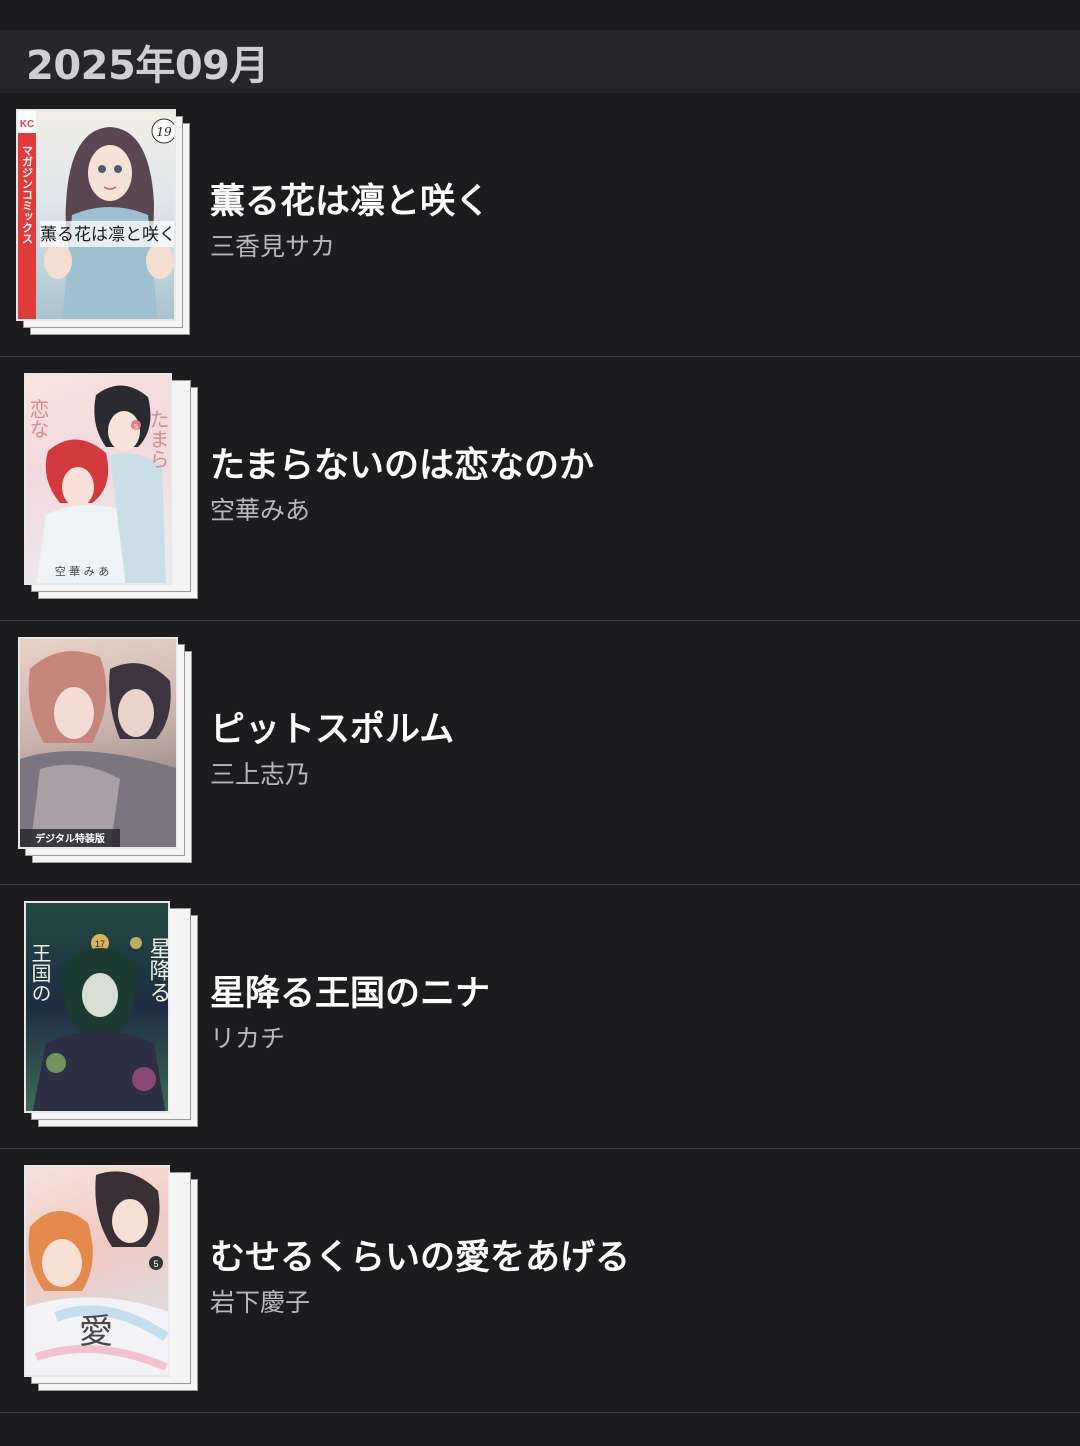 This screenshot has height=1446, width=1080. I want to click on month-section-header: 2025年09月, so click(540, 61).